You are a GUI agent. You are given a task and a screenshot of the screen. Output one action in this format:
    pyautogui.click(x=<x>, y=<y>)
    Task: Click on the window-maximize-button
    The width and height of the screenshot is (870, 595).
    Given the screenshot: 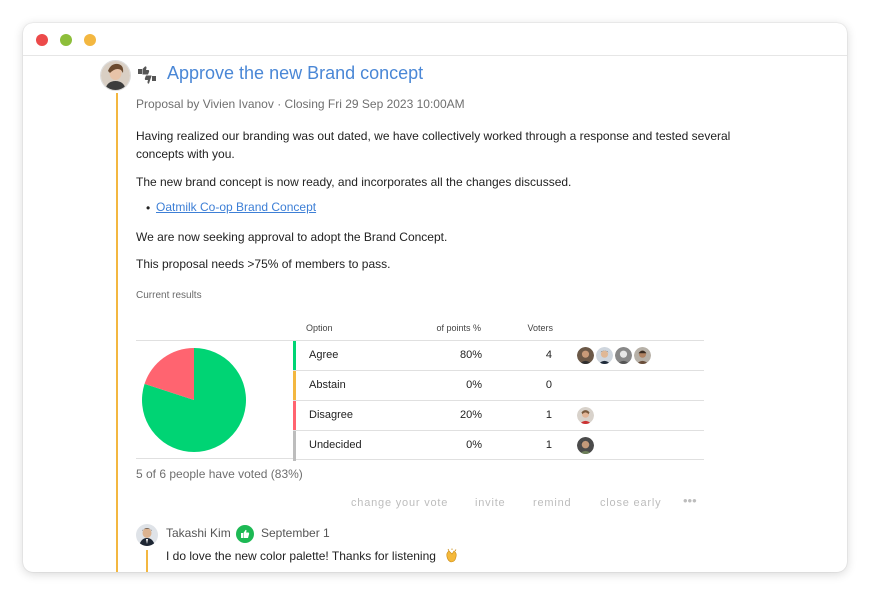 What is the action you would take?
    pyautogui.click(x=90, y=40)
    